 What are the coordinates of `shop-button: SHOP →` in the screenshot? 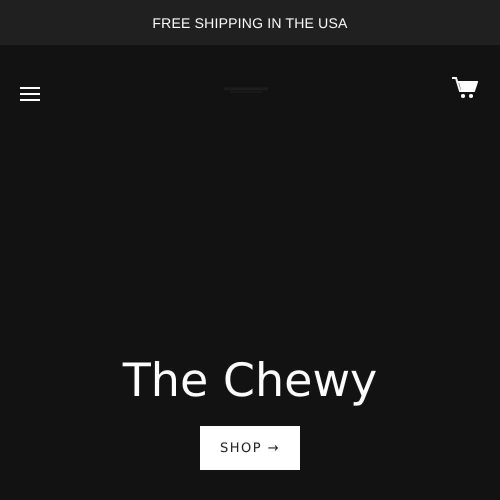 It's located at (250, 448).